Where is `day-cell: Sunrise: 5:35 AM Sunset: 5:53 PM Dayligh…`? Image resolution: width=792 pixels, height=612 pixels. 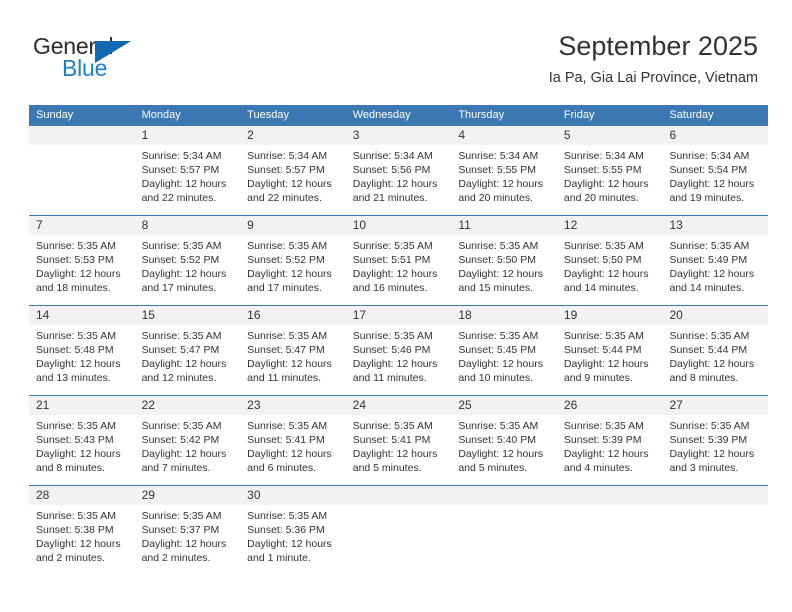 day-cell: Sunrise: 5:35 AM Sunset: 5:53 PM Dayligh… is located at coordinates (82, 270).